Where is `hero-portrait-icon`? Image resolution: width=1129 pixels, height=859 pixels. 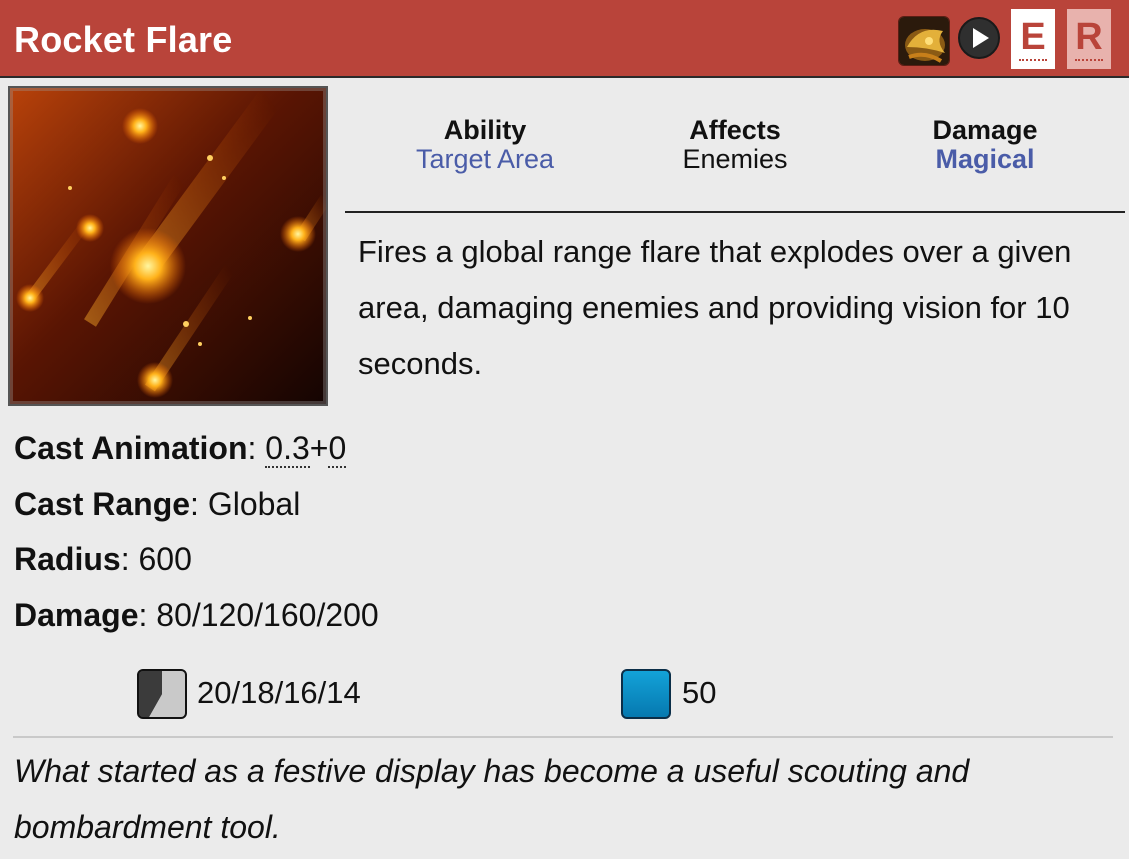
hero-portrait-icon is located at coordinates (924, 41).